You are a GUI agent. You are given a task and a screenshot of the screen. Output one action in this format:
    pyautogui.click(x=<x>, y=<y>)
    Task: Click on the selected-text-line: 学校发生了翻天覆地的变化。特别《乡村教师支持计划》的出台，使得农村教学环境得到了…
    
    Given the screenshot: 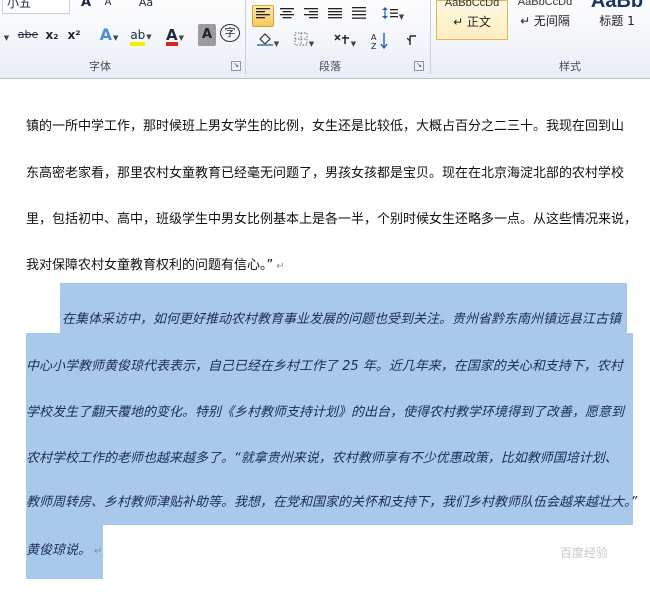 What is the action you would take?
    pyautogui.click(x=325, y=410)
    